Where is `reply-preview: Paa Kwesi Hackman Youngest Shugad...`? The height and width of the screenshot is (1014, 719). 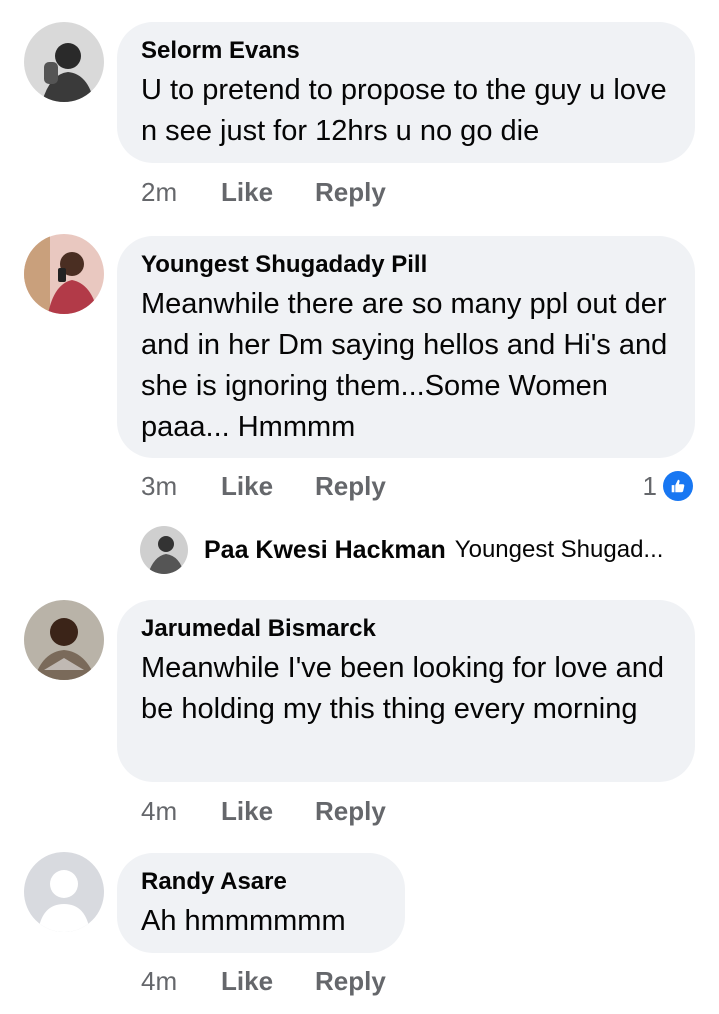
reply-preview: Paa Kwesi Hackman Youngest Shugad... is located at coordinates (401, 550).